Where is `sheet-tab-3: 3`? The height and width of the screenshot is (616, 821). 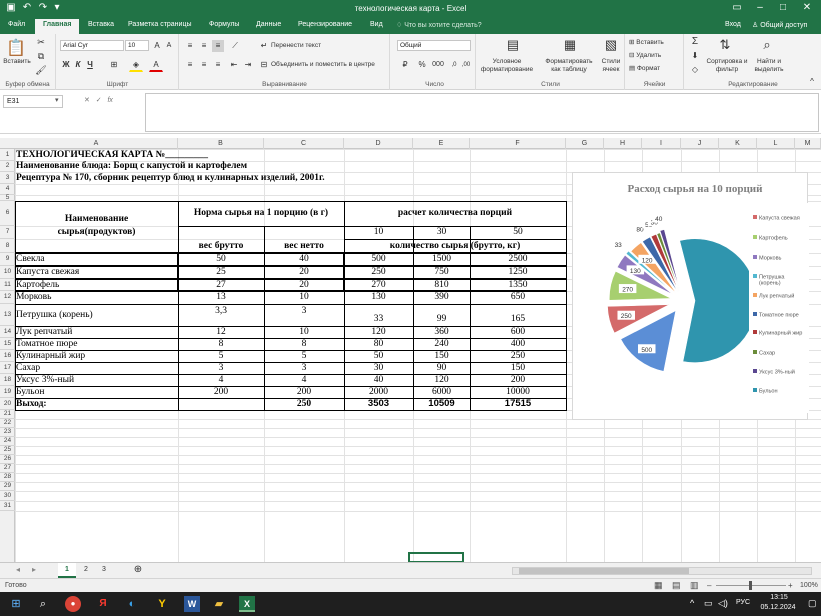
sheet-tab-3: 3 is located at coordinates (104, 570).